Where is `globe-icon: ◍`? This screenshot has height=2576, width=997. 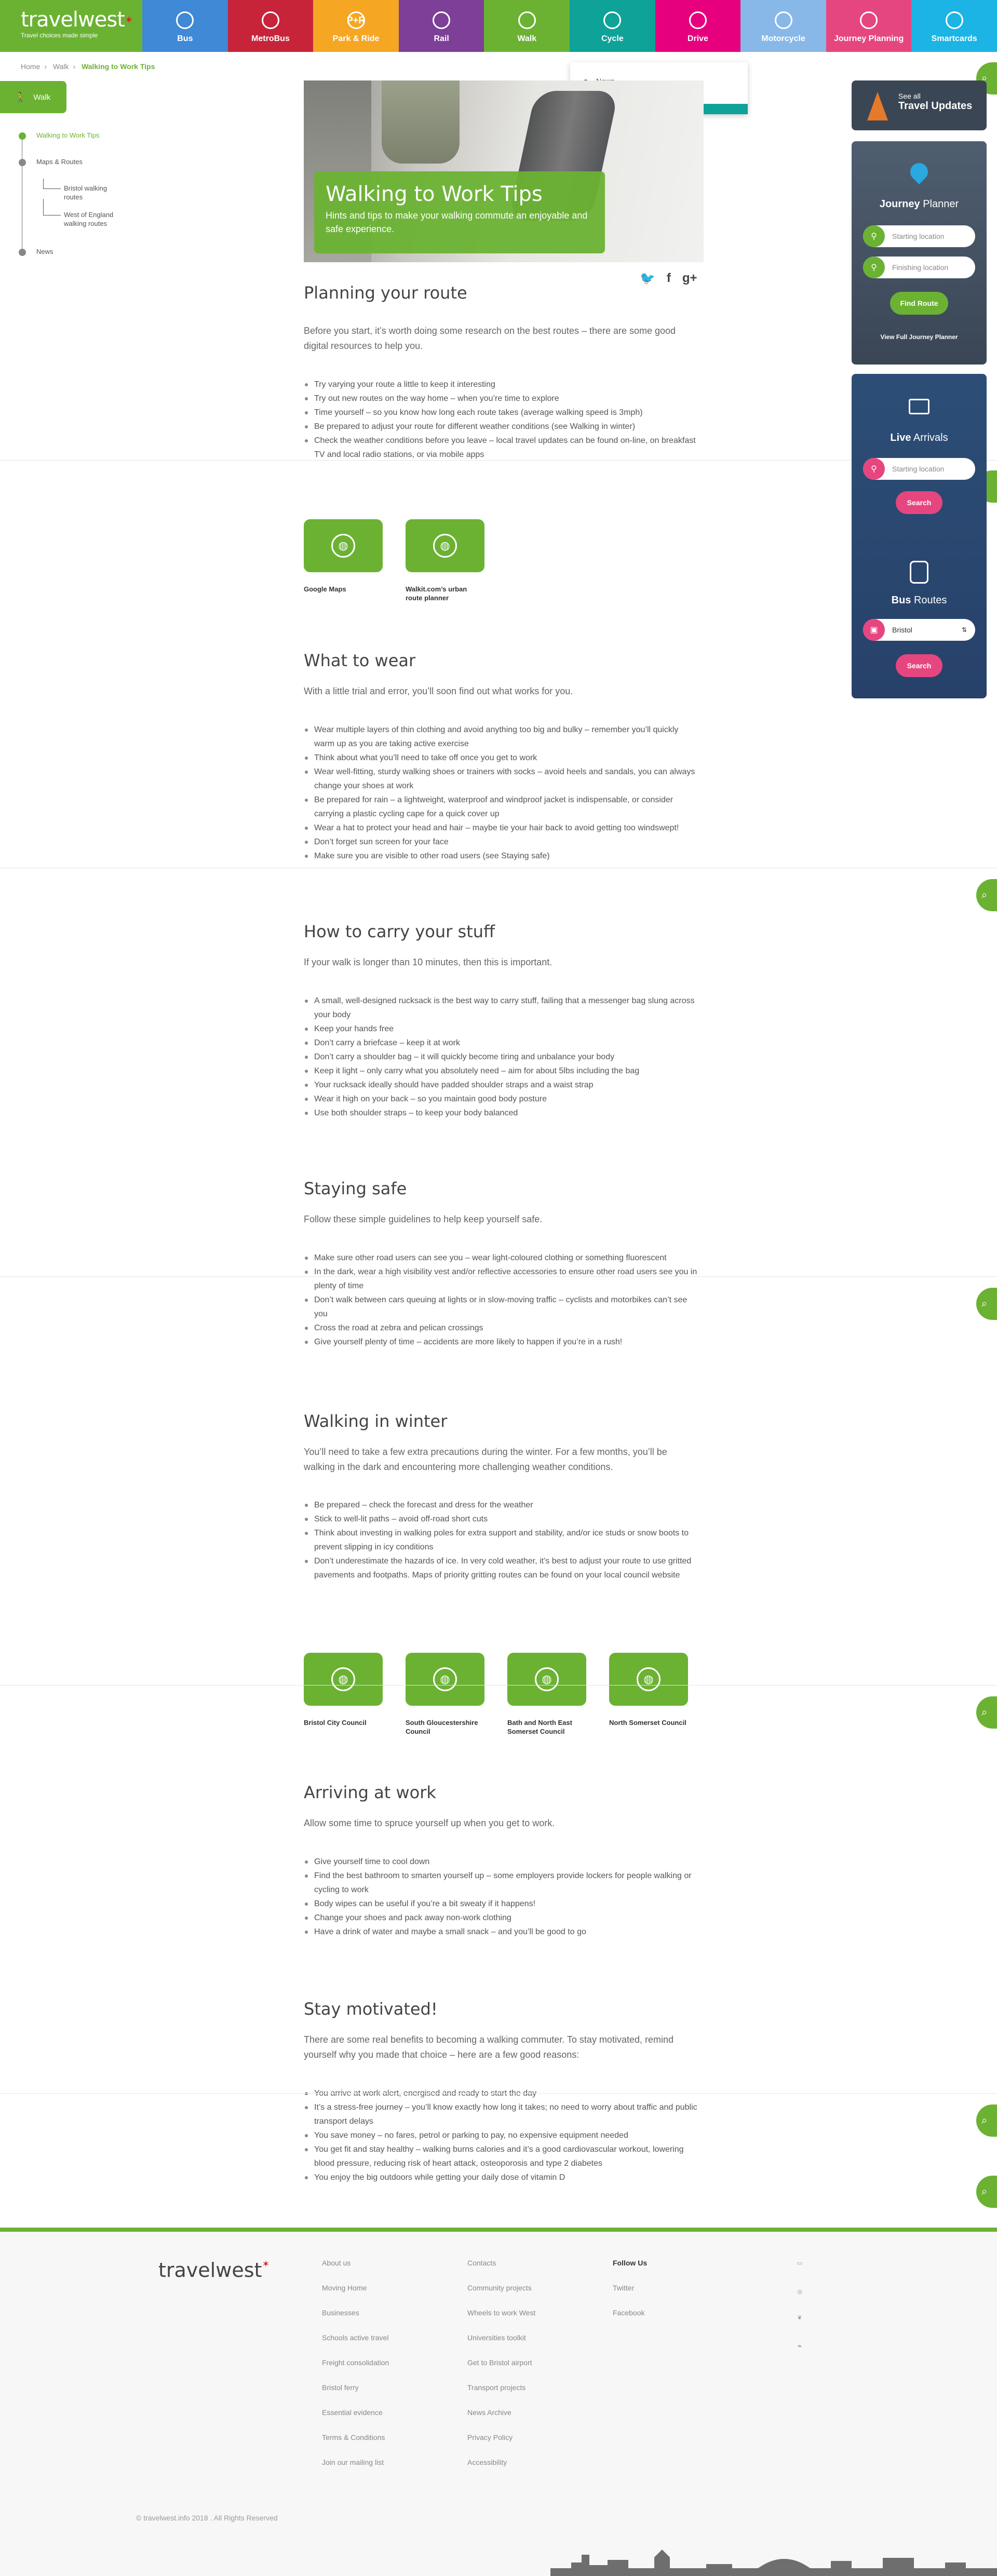
globe-icon: ◍ is located at coordinates (649, 1679).